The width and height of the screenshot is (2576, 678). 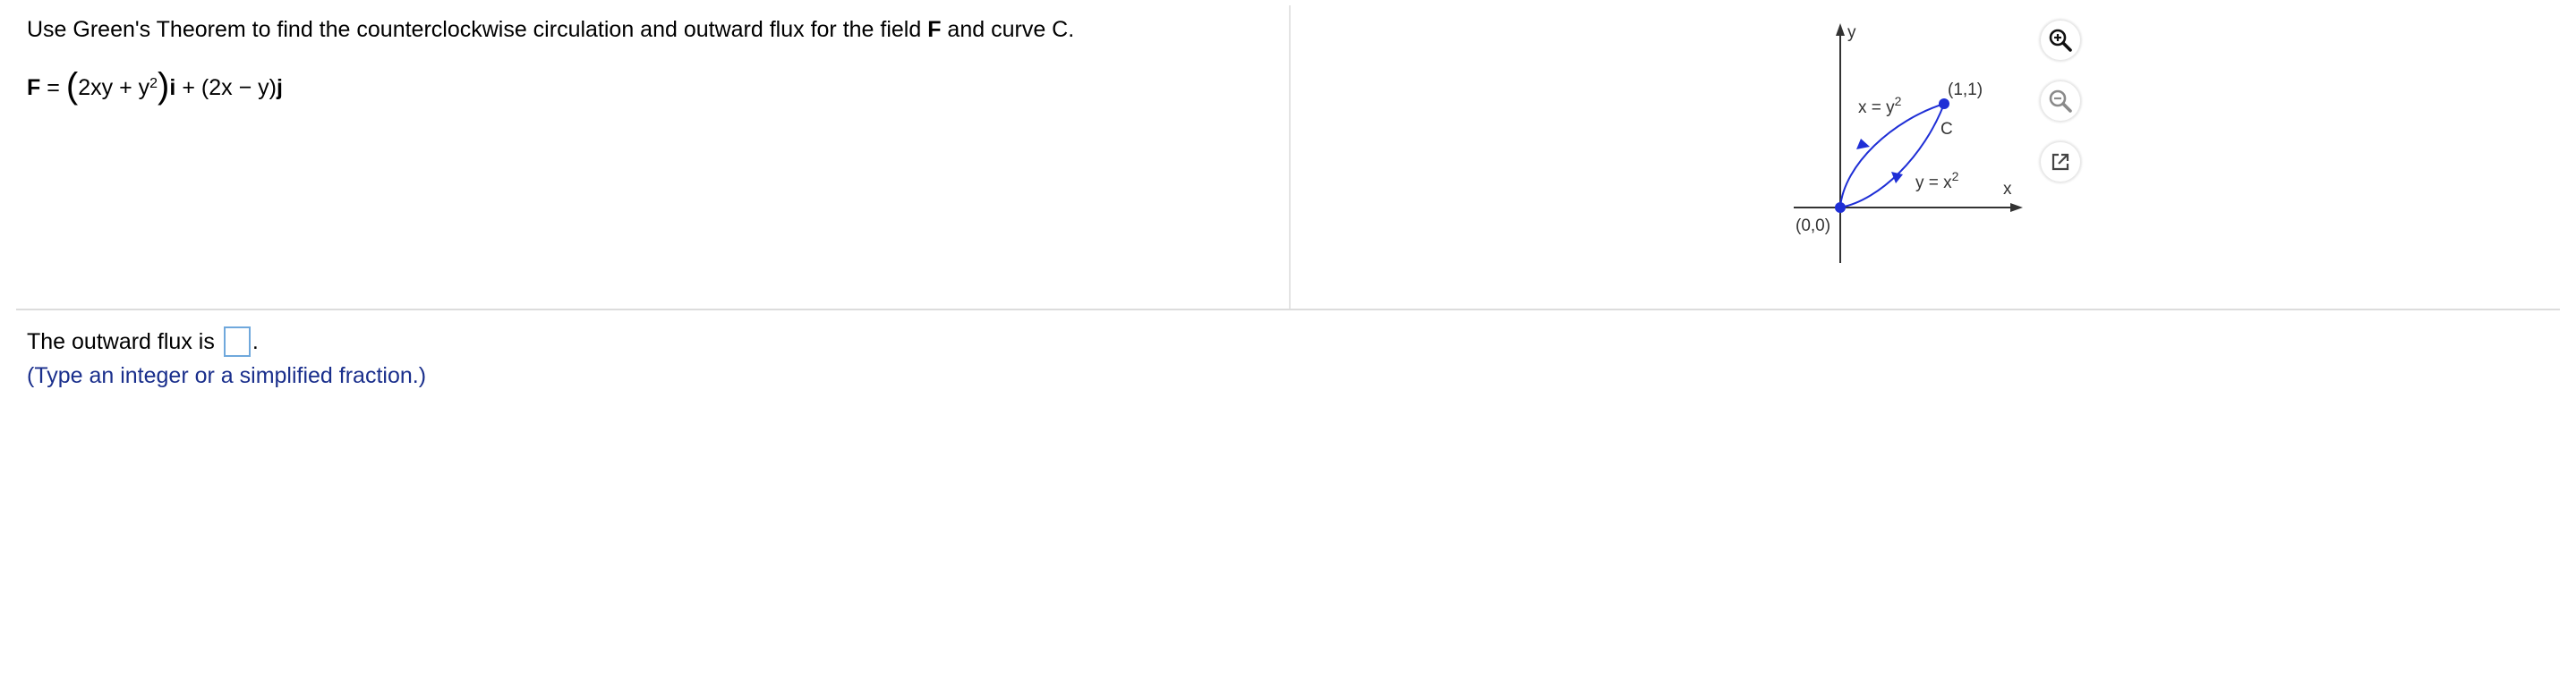 What do you see at coordinates (188, 87) in the screenshot?
I see `plus-sign: +` at bounding box center [188, 87].